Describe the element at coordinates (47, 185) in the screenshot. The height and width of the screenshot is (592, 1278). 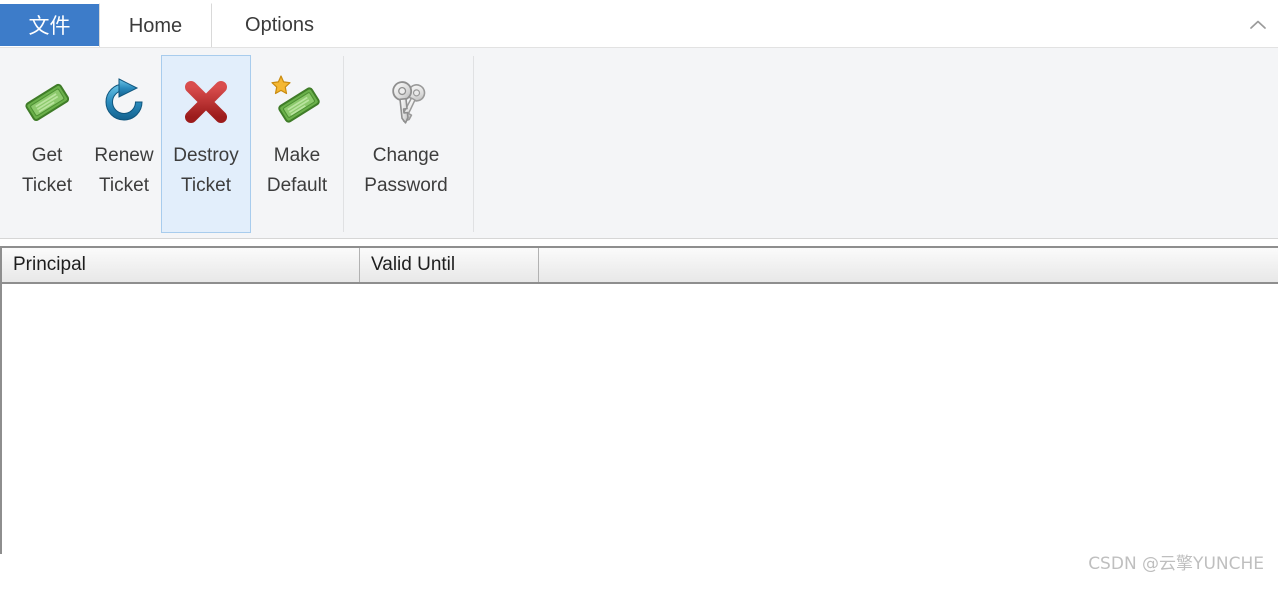
I see `get-ticket-label-line2: Ticket` at that location.